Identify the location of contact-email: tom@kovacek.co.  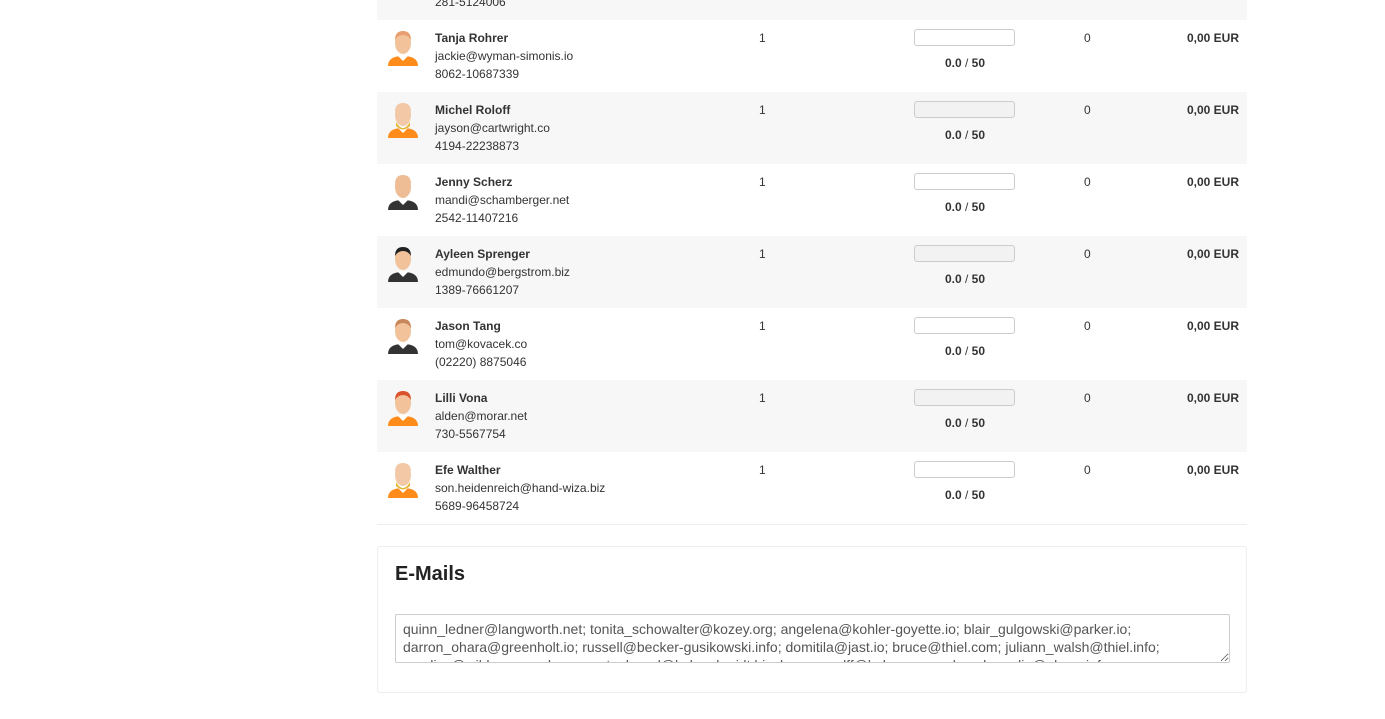
(481, 344).